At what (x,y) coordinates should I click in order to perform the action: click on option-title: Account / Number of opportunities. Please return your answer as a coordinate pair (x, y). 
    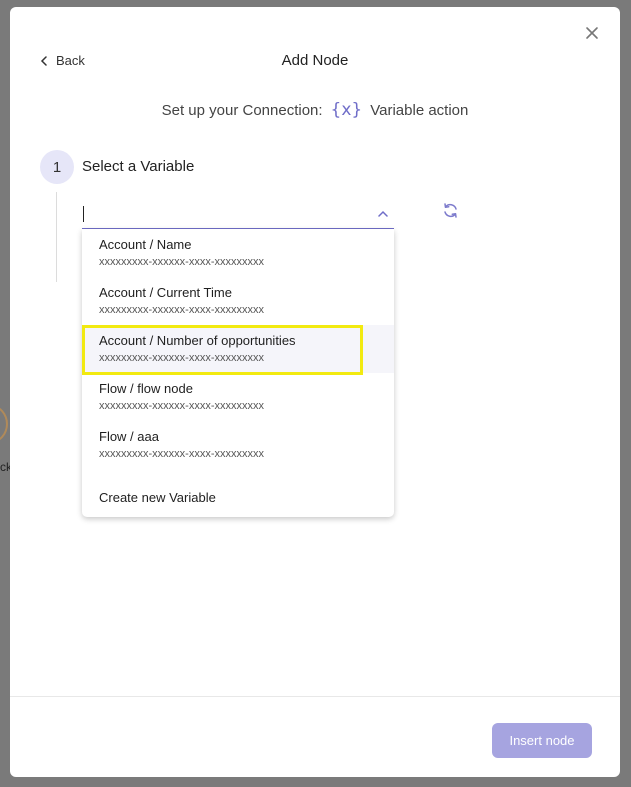
    Looking at the image, I should click on (197, 340).